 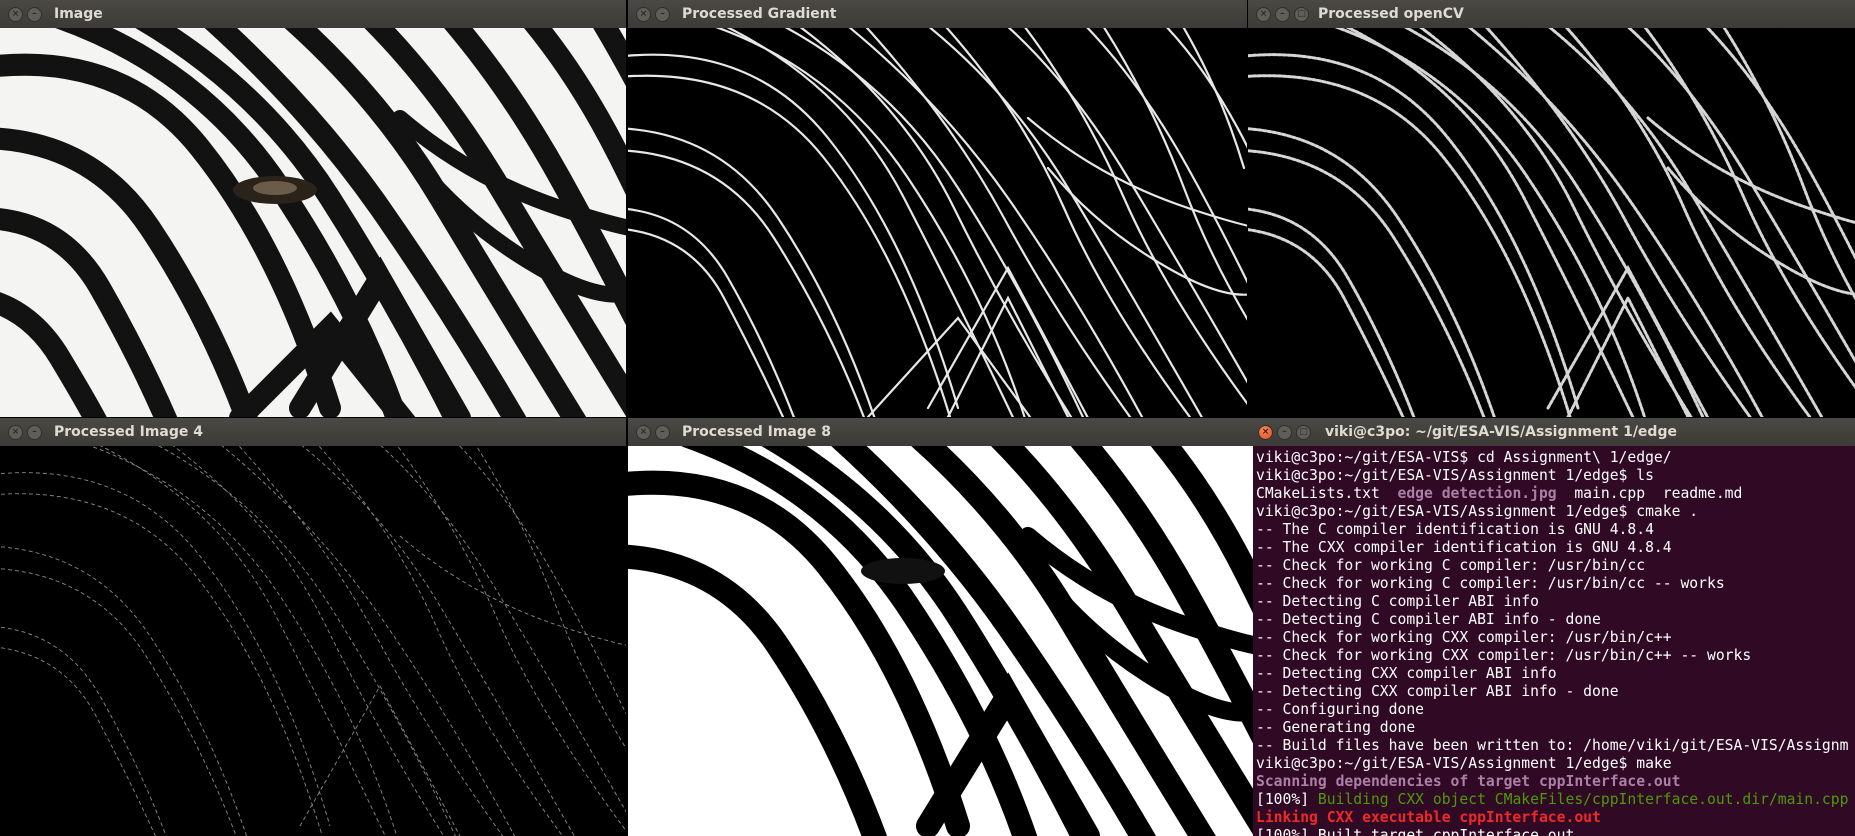 I want to click on terminal-line: -- Configuring done, so click(x=1340, y=709).